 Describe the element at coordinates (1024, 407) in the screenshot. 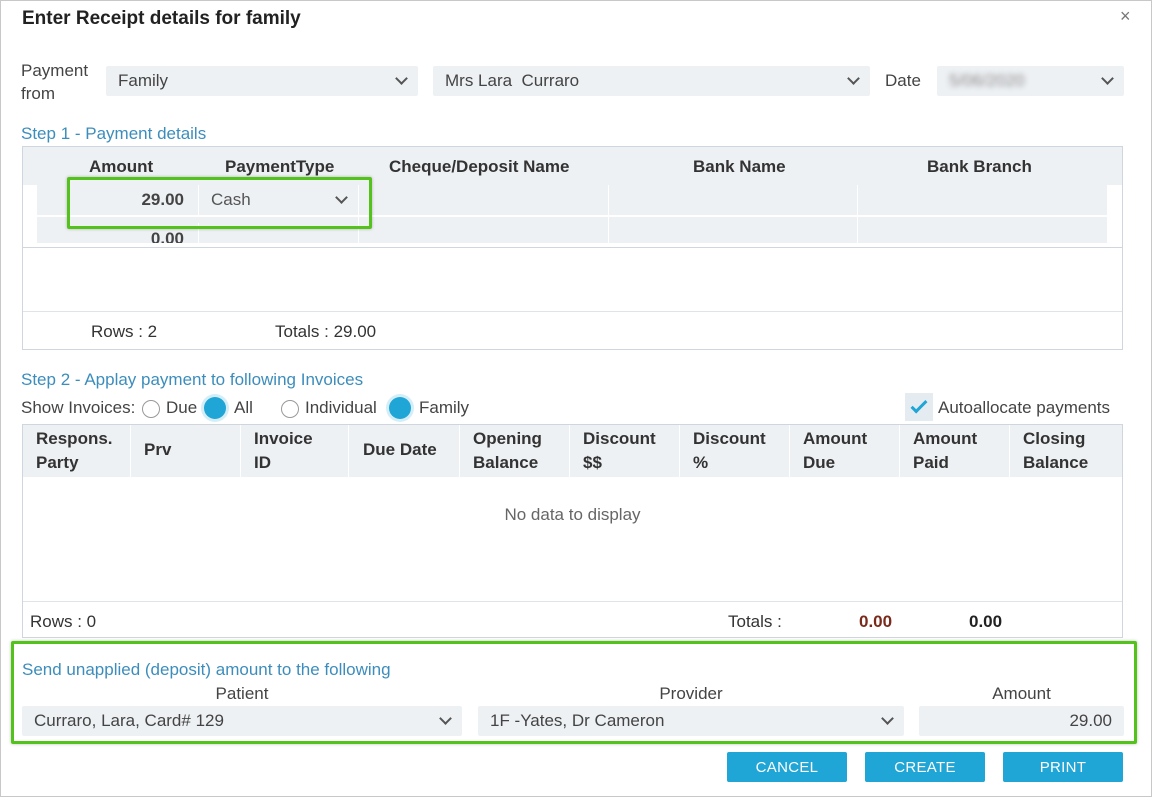

I see `autoallocate-label: Autoallocate payments` at that location.